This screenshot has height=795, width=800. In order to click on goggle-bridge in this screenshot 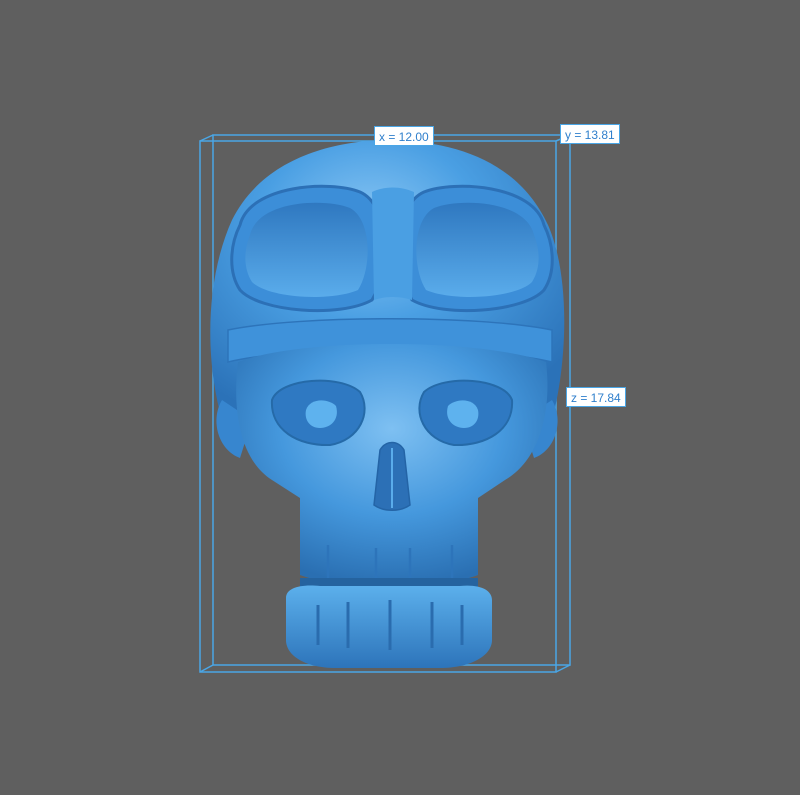, I will do `click(393, 243)`.